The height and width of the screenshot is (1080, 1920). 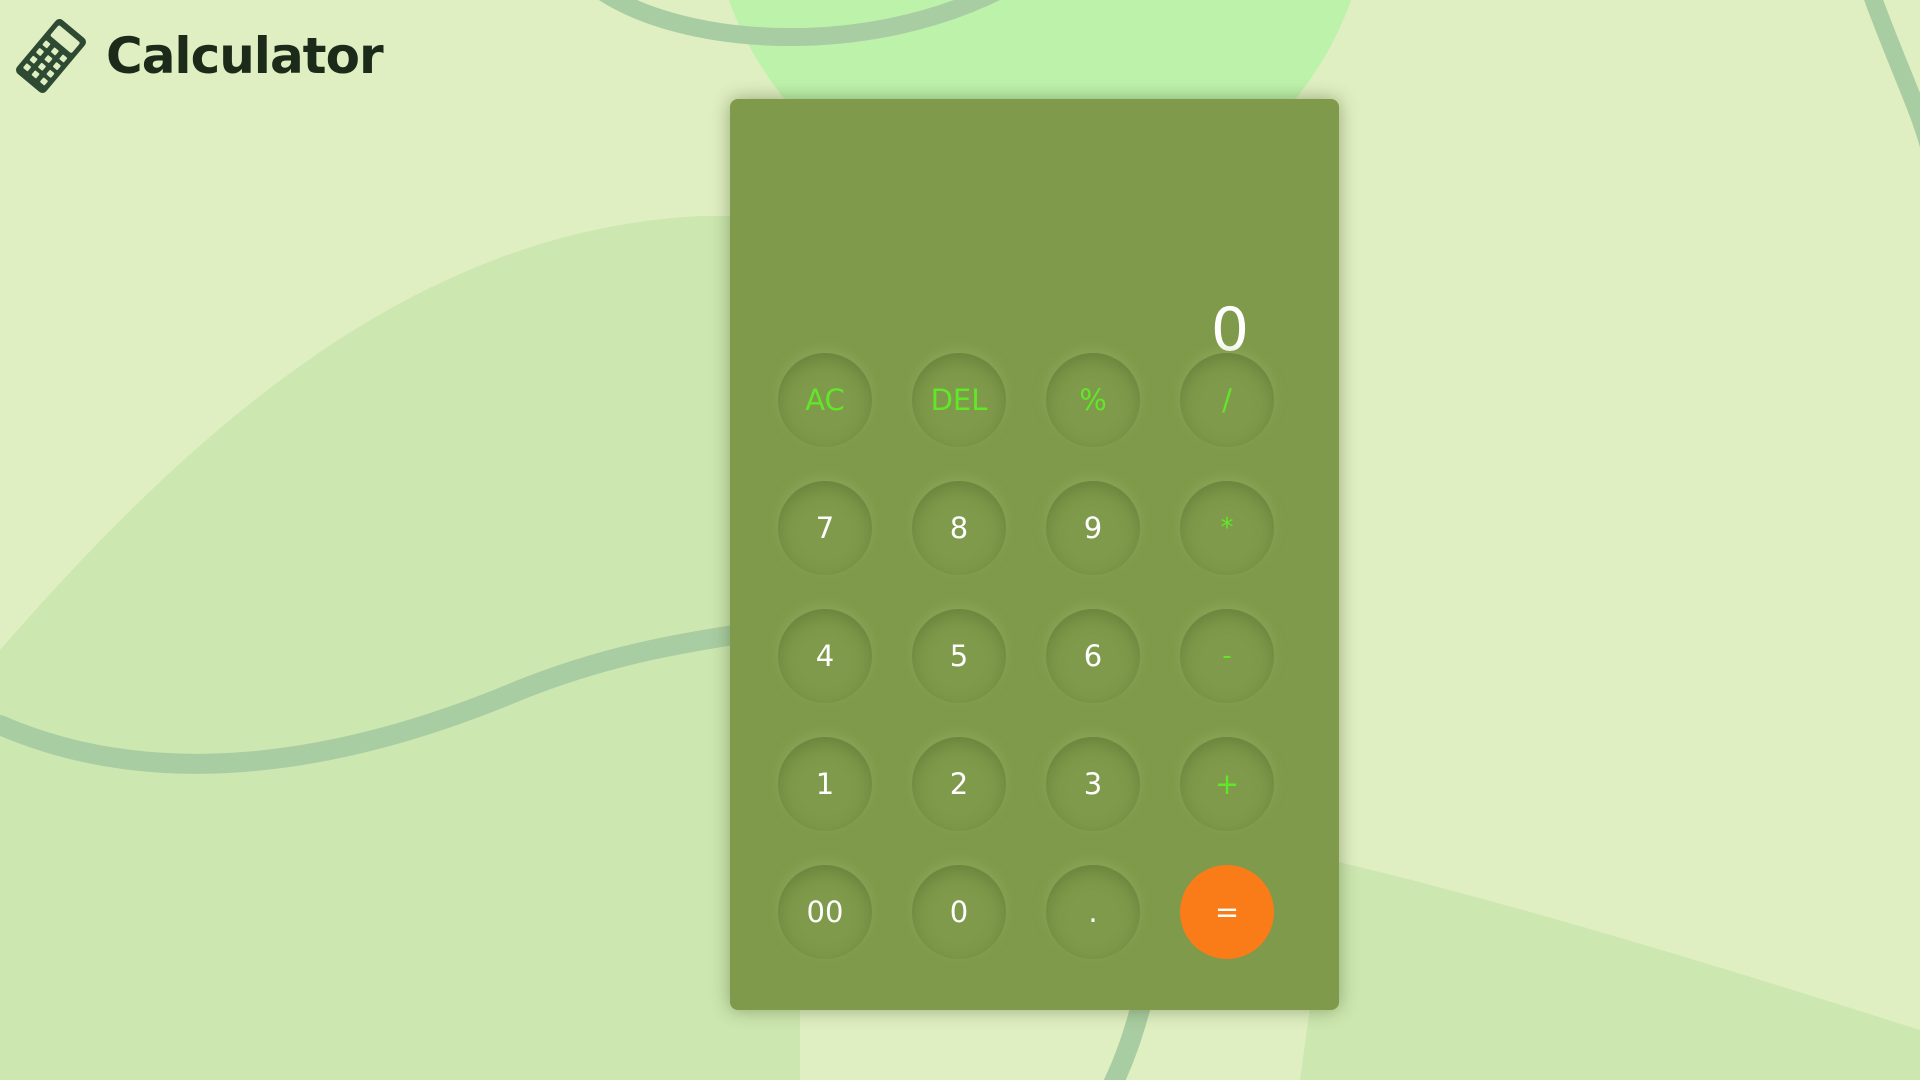 I want to click on equals-button: =, so click(x=1227, y=912).